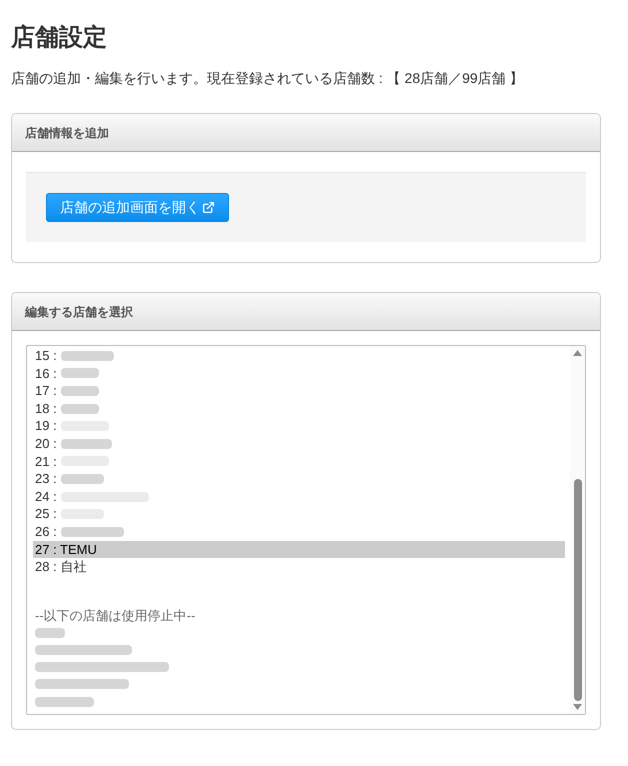  Describe the element at coordinates (79, 312) in the screenshot. I see `panel-title: 編集する店舗を選択` at that location.